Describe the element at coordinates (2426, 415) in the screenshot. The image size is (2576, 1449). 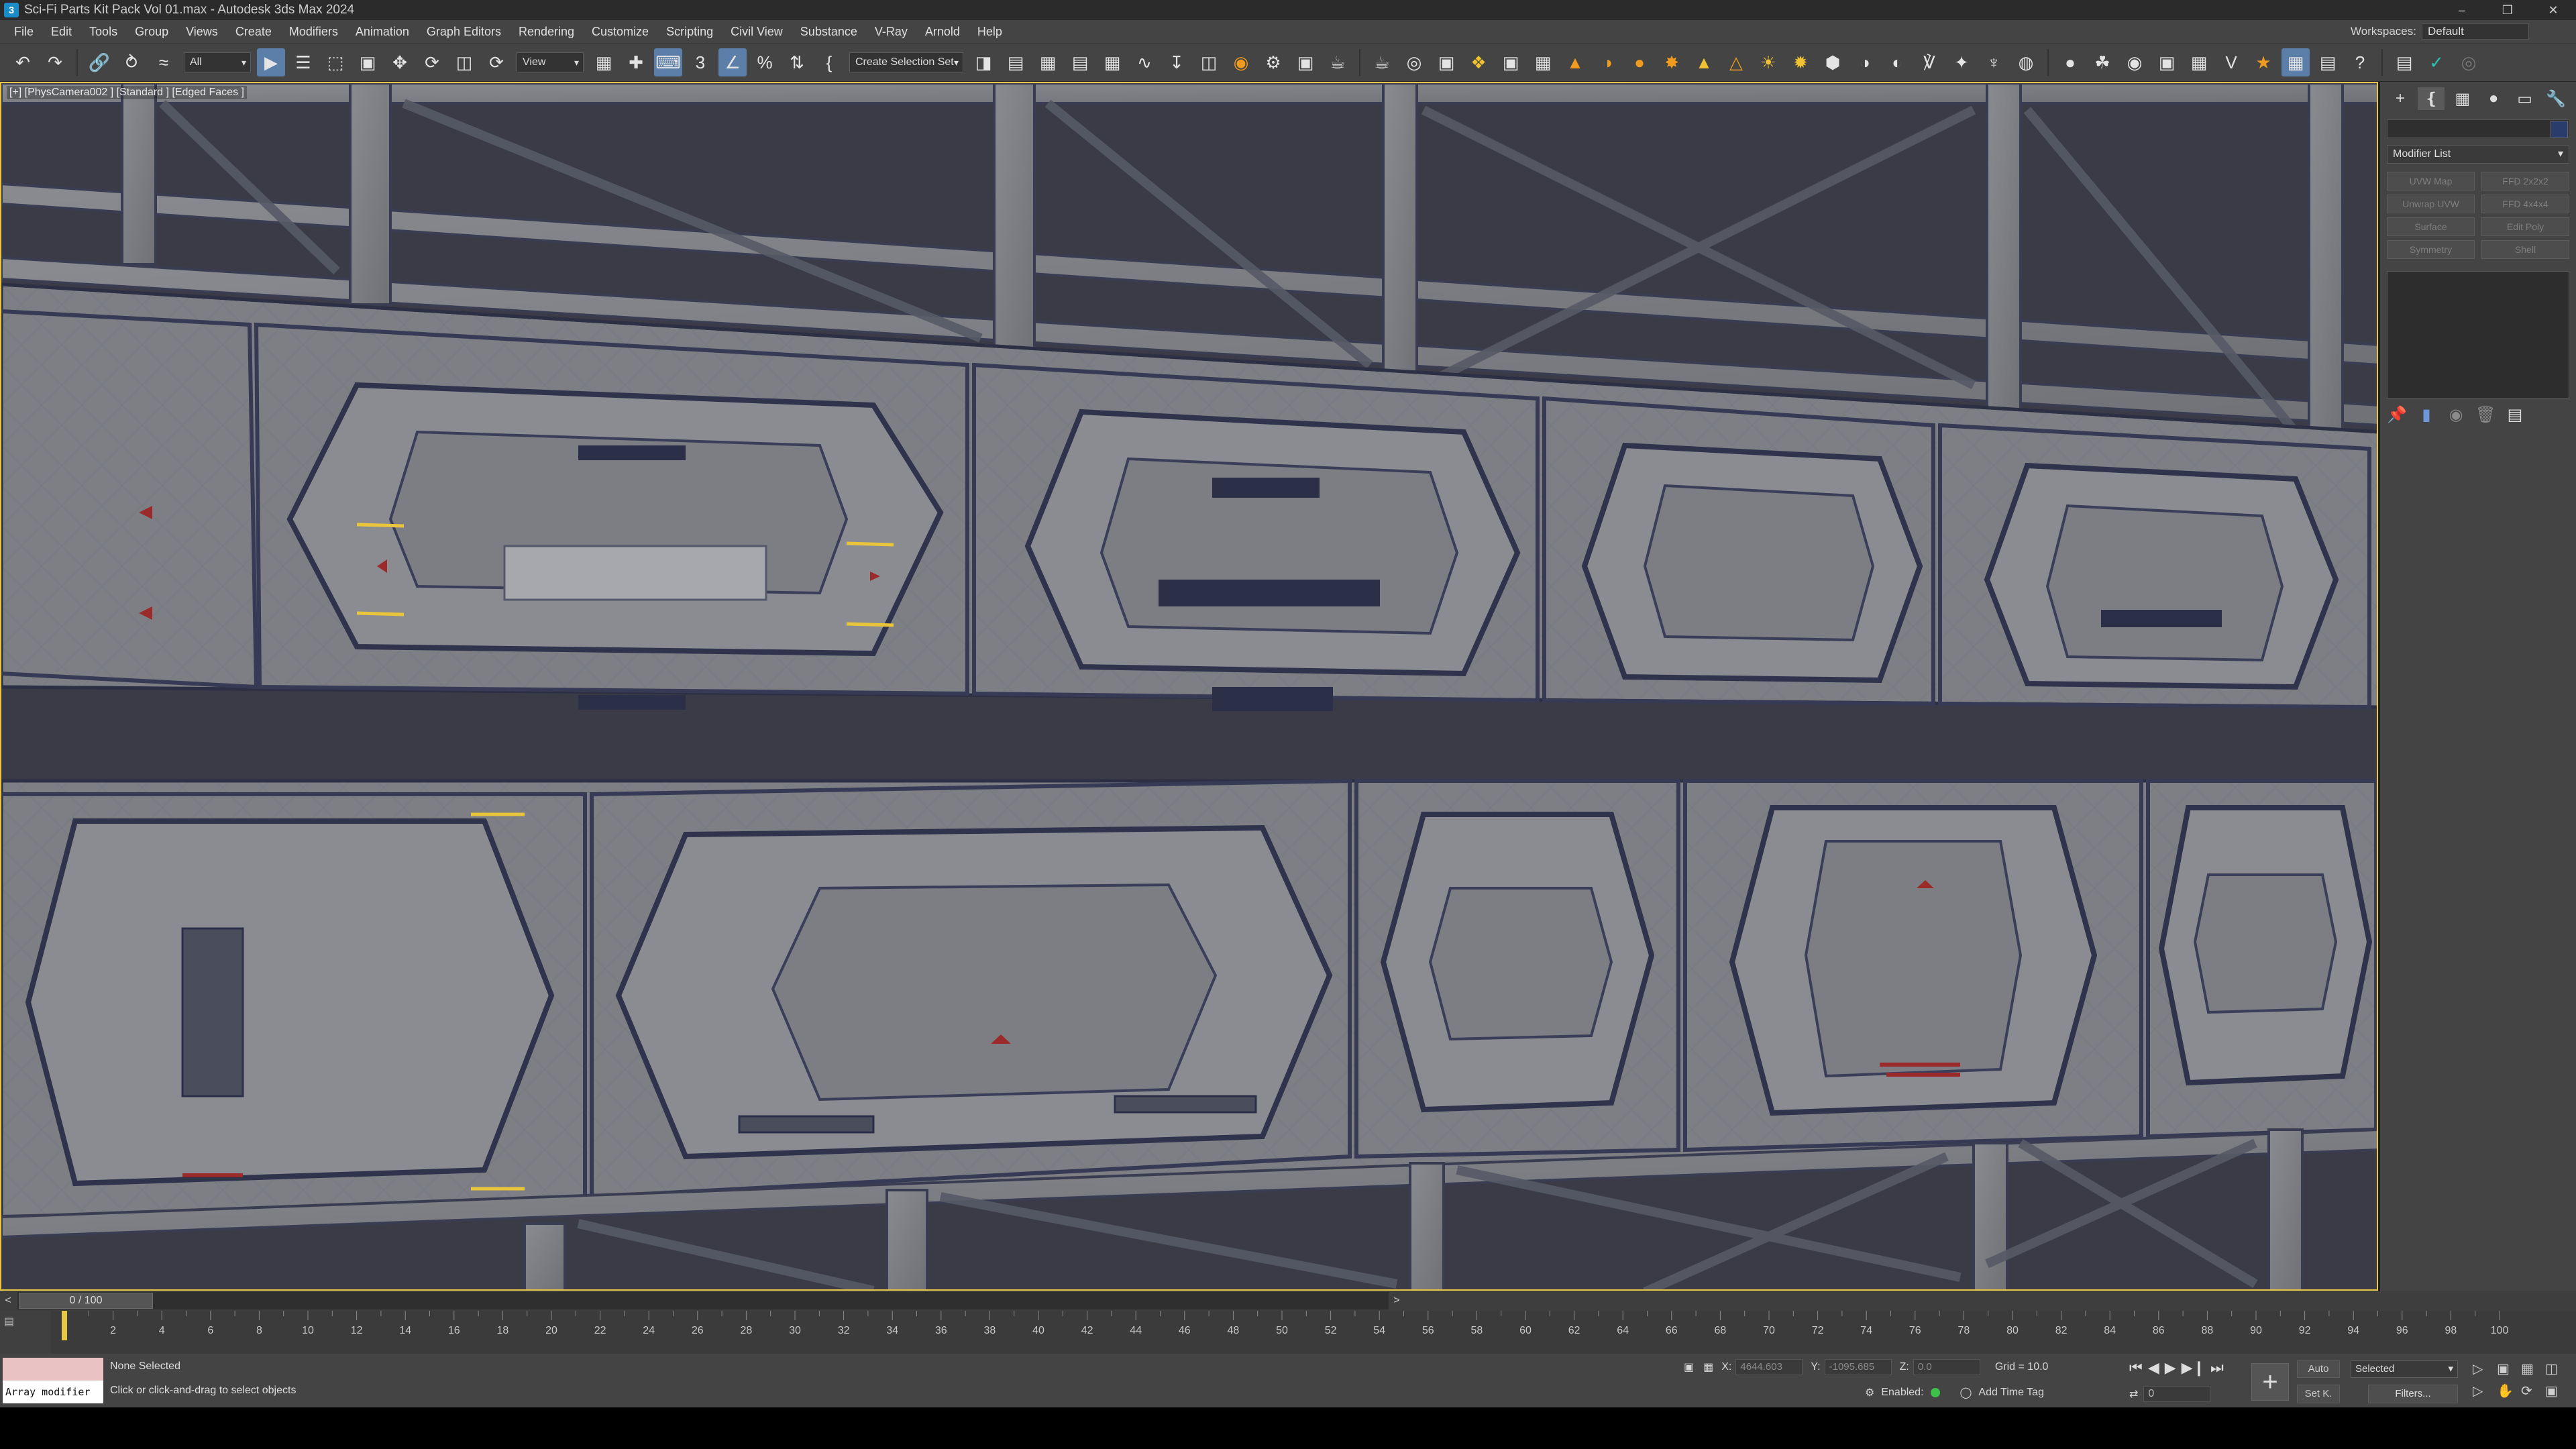
I see `show-end-result-icon: ▮` at that location.